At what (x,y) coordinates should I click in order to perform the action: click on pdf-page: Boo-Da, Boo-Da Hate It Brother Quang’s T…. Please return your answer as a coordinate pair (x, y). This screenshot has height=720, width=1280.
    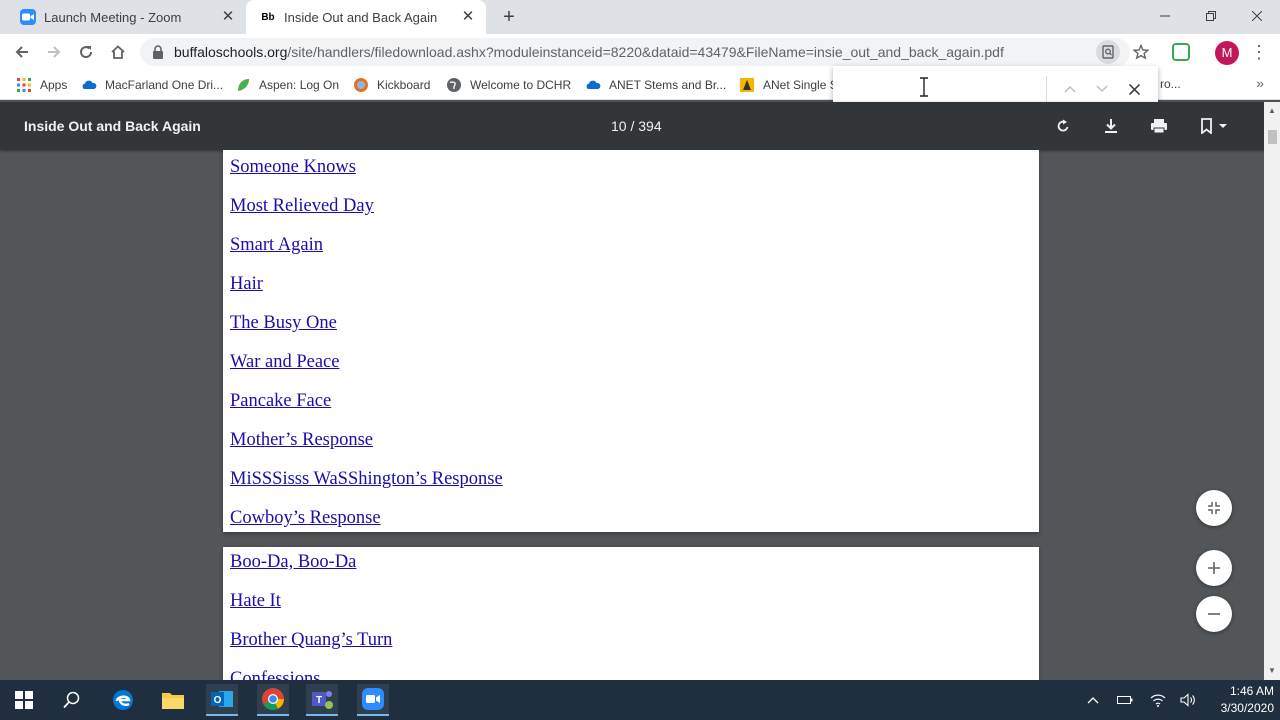
    Looking at the image, I should click on (631, 613).